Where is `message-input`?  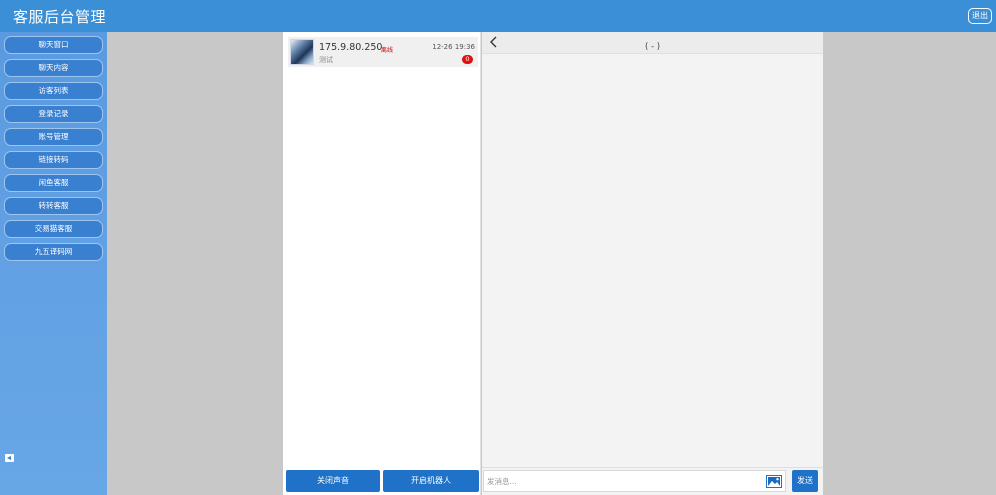
message-input is located at coordinates (634, 481).